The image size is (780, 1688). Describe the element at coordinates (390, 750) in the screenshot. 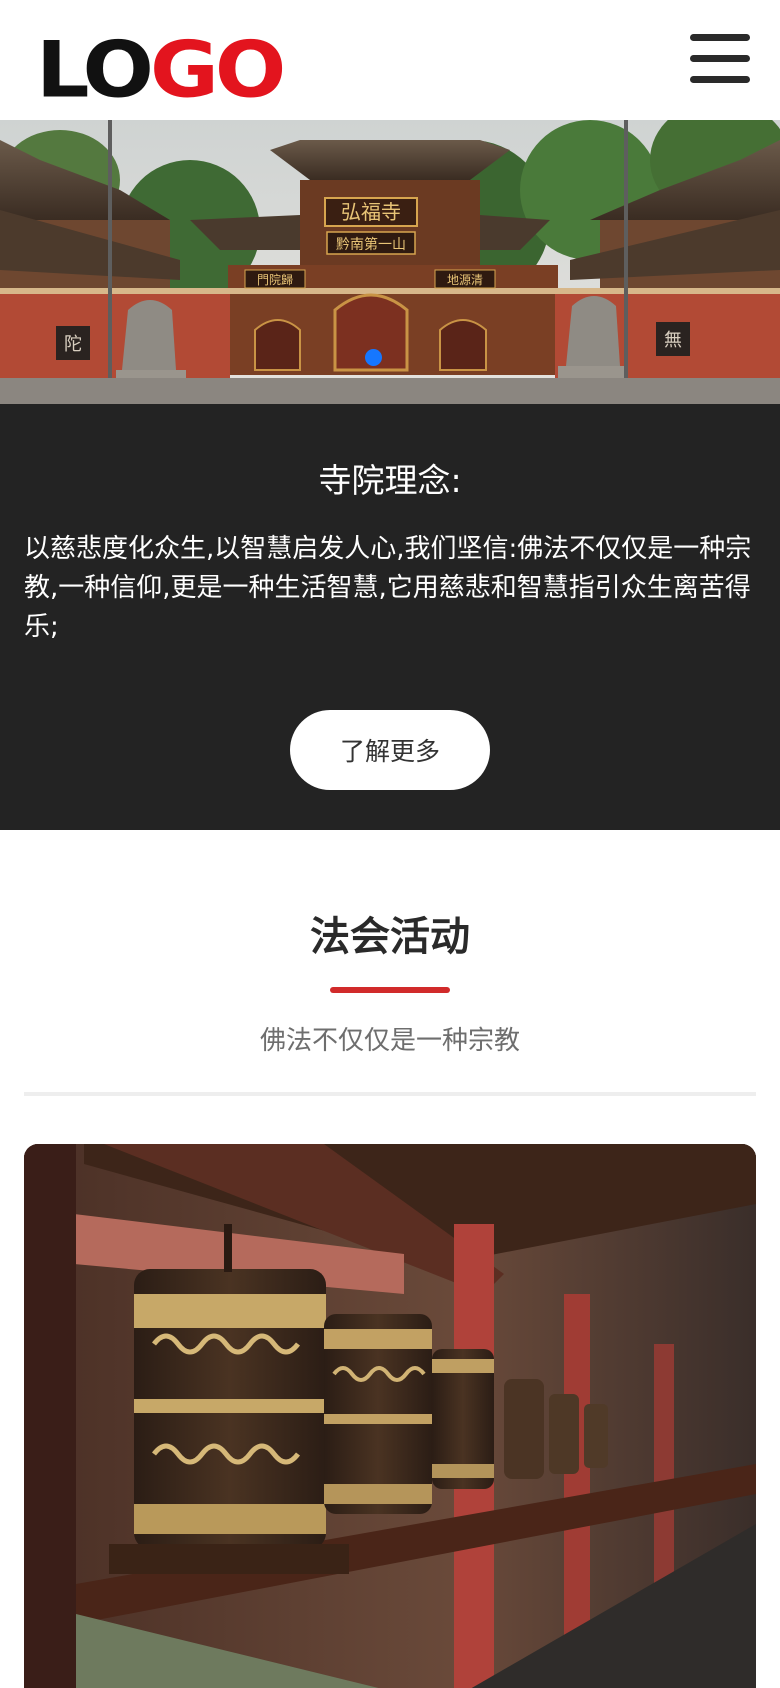

I see `learn-more-button: 了解更多` at that location.